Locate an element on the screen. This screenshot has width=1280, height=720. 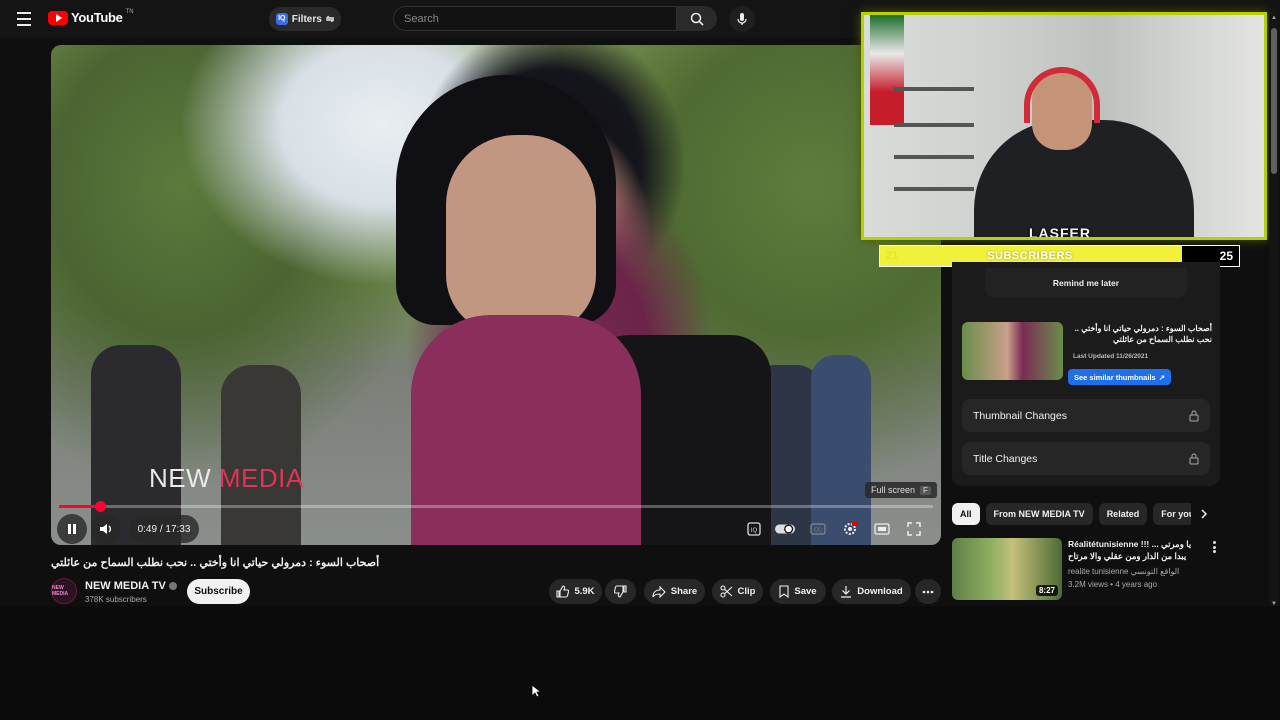
channel-avatar: NEW MEDIA is located at coordinates (64, 591).